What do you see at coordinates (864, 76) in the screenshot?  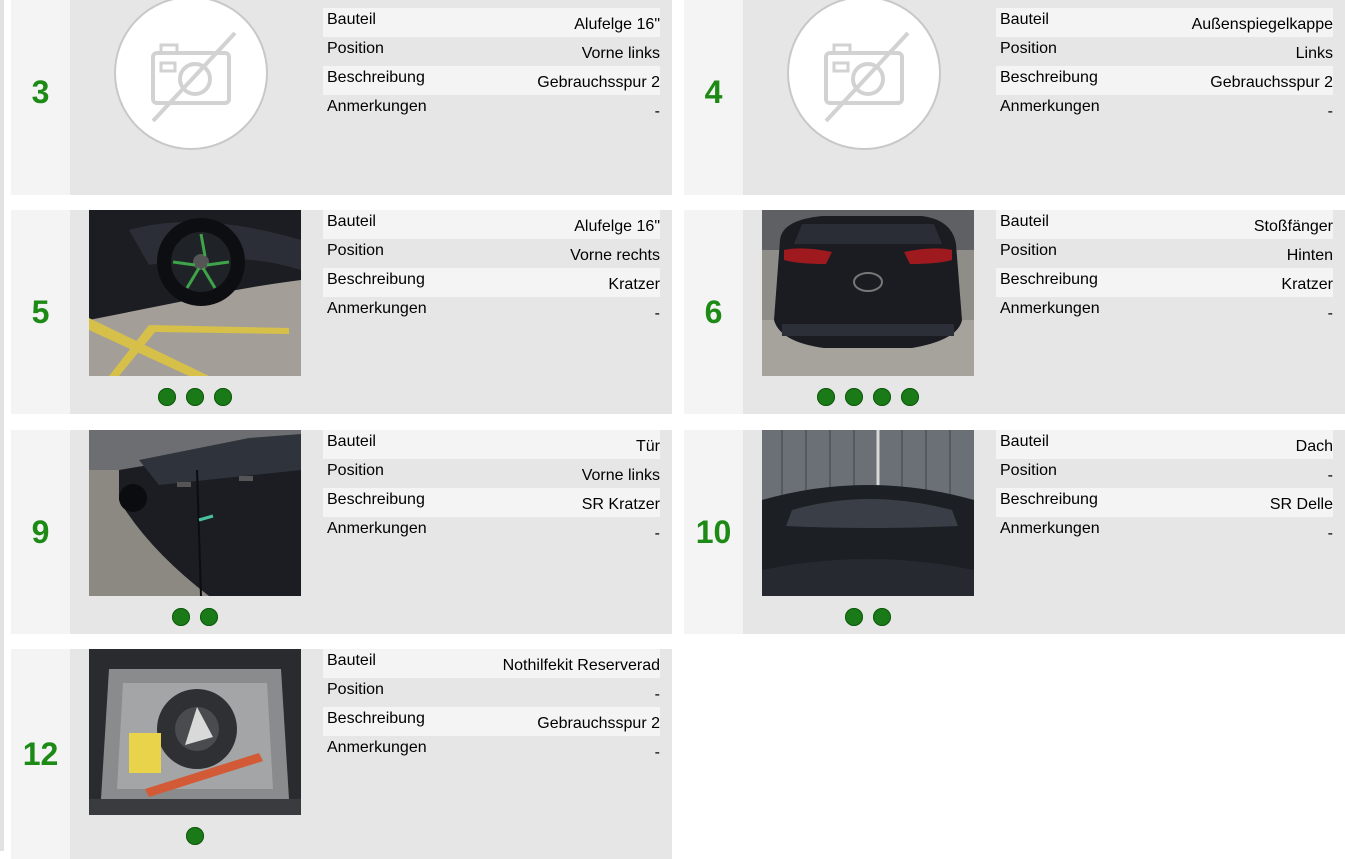 I see `no-image-icon` at bounding box center [864, 76].